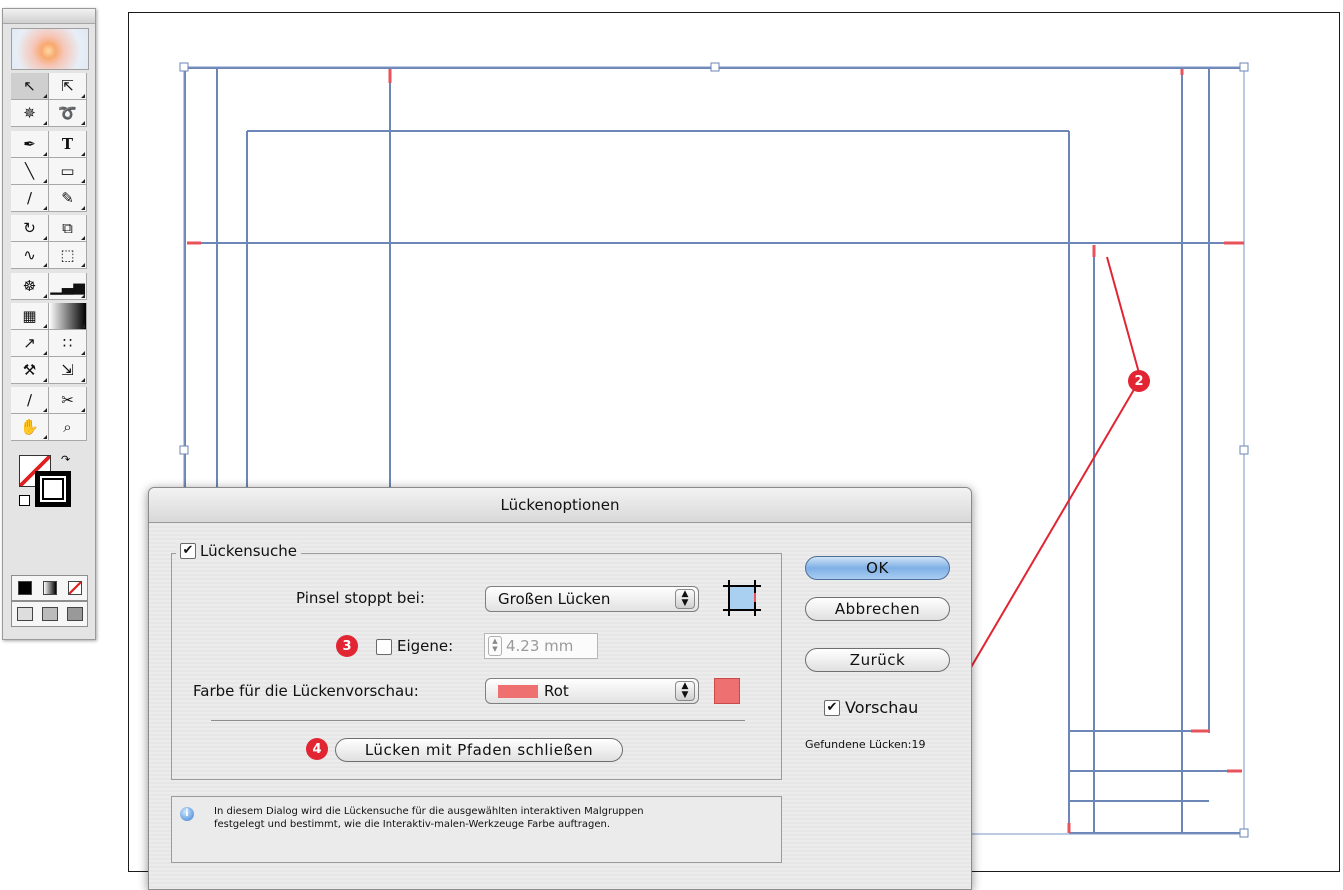  I want to click on zoom-tool-icon: ⌕, so click(68, 427).